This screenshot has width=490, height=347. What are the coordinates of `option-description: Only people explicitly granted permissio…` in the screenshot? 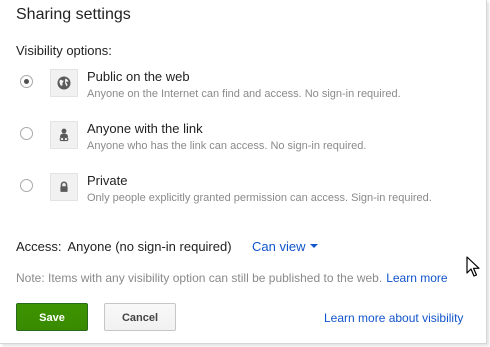 It's located at (259, 198).